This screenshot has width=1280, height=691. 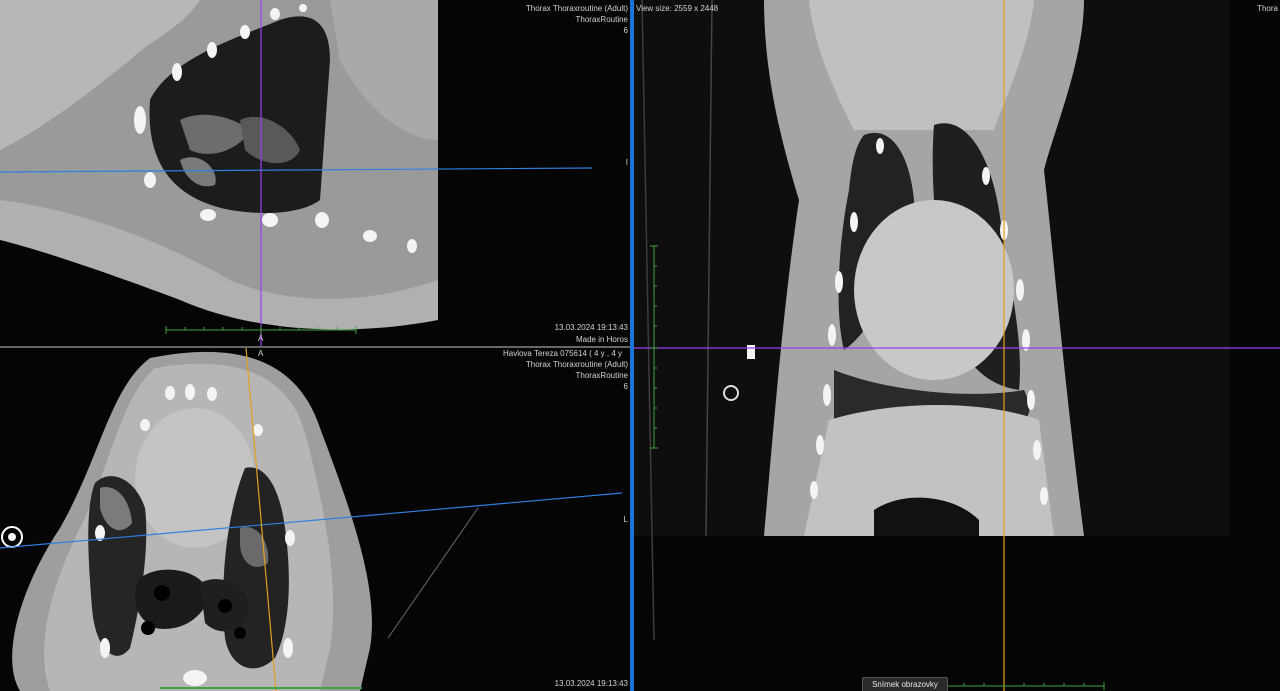 I want to click on sagittal-slice-number: 6, so click(x=625, y=30).